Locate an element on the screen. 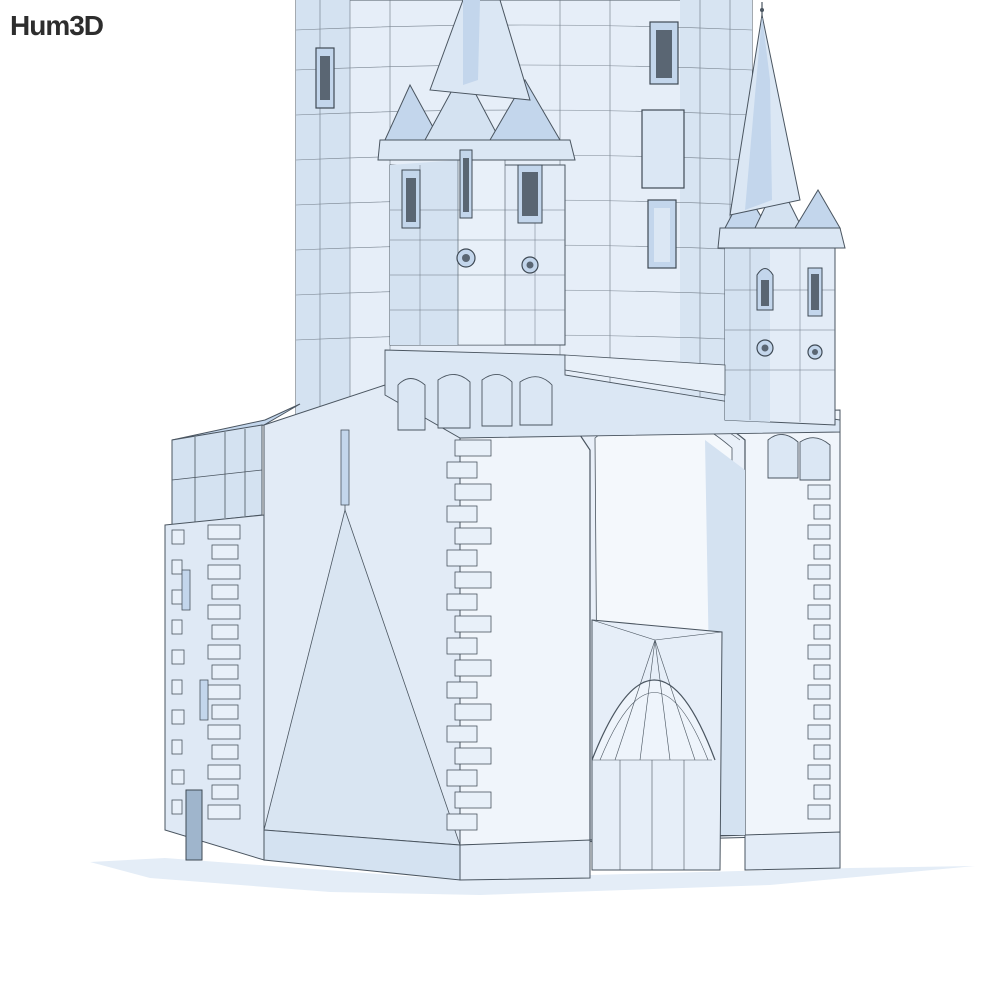 This screenshot has height=1000, width=1000. side-door is located at coordinates (194, 825).